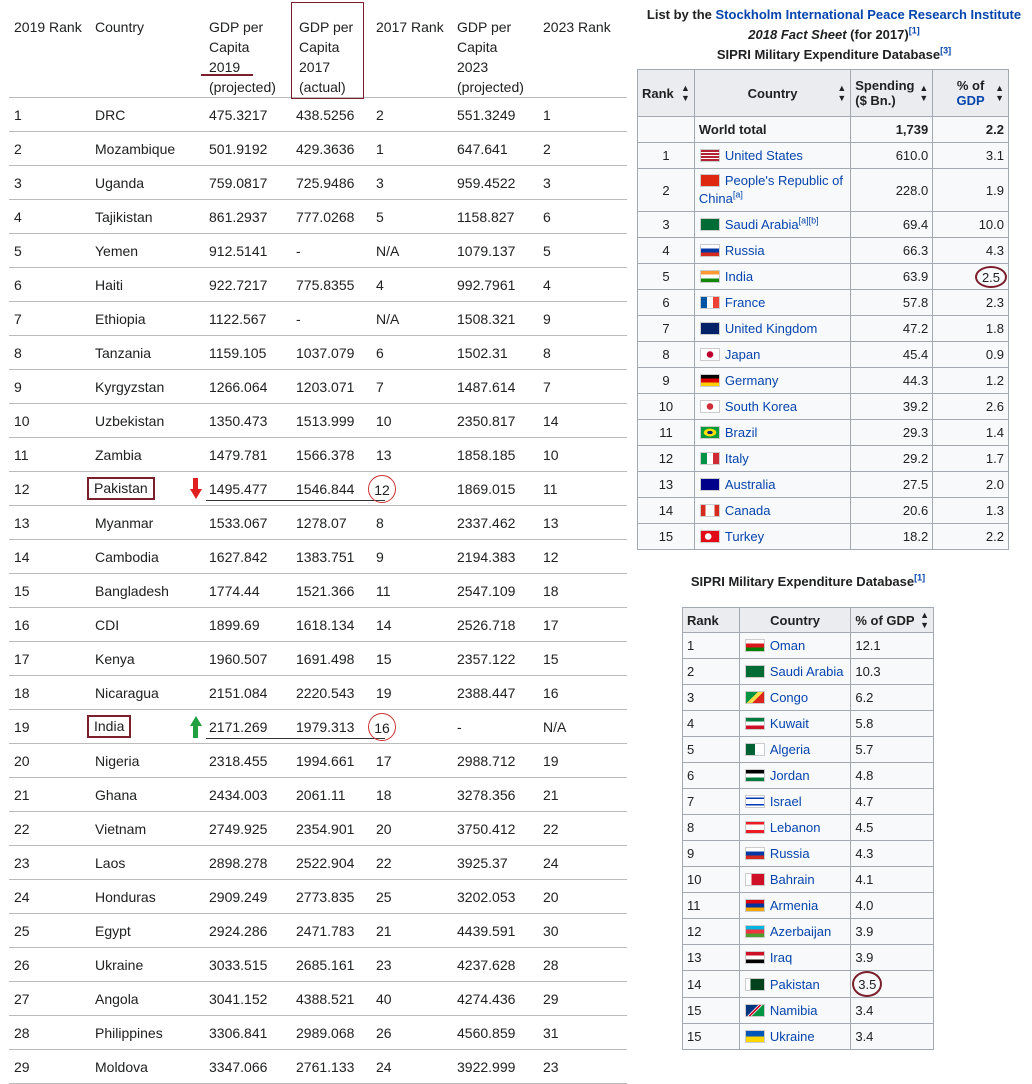  What do you see at coordinates (748, 510) in the screenshot?
I see `country-link: Canada` at bounding box center [748, 510].